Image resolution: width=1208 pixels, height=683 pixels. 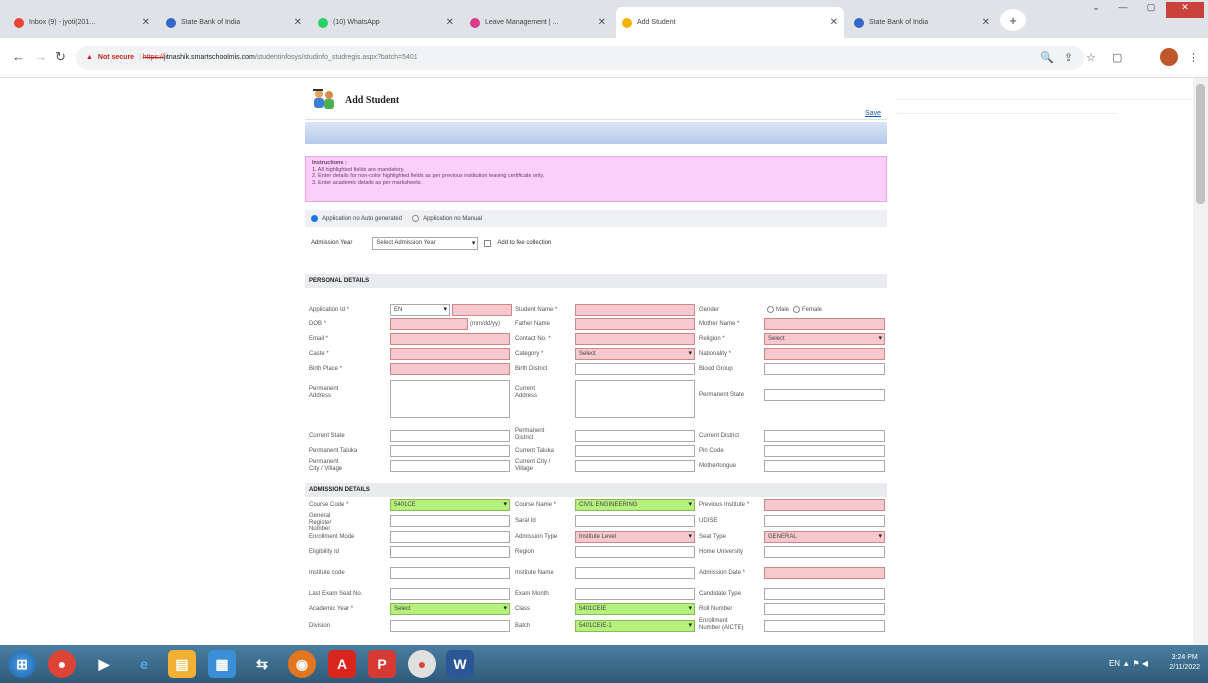 What do you see at coordinates (824, 354) in the screenshot?
I see `nationality-input` at bounding box center [824, 354].